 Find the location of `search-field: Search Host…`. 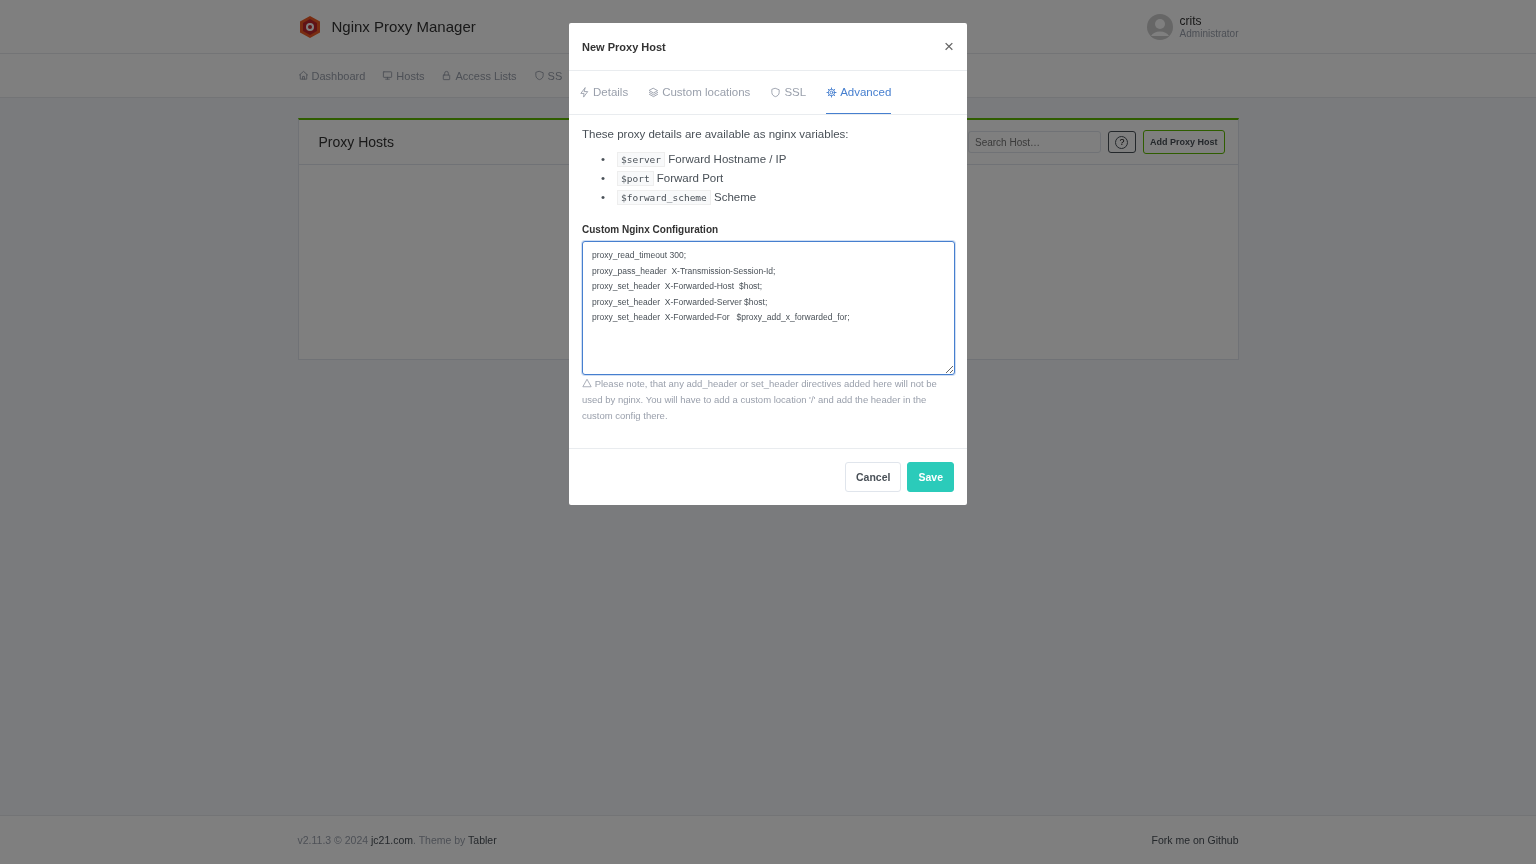

search-field: Search Host… is located at coordinates (1034, 142).